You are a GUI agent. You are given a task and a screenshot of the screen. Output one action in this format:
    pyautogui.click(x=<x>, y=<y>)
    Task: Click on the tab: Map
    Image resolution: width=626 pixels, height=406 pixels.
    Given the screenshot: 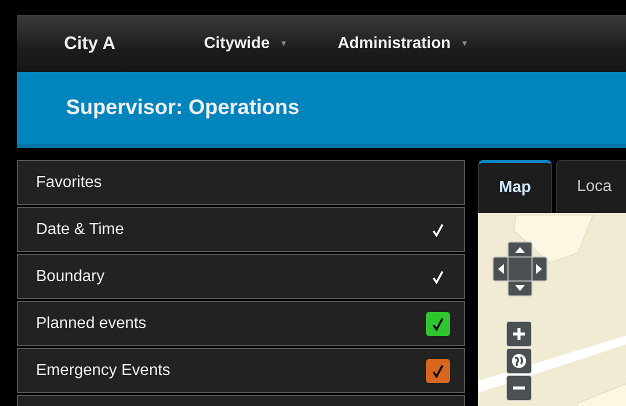 What is the action you would take?
    pyautogui.click(x=515, y=186)
    